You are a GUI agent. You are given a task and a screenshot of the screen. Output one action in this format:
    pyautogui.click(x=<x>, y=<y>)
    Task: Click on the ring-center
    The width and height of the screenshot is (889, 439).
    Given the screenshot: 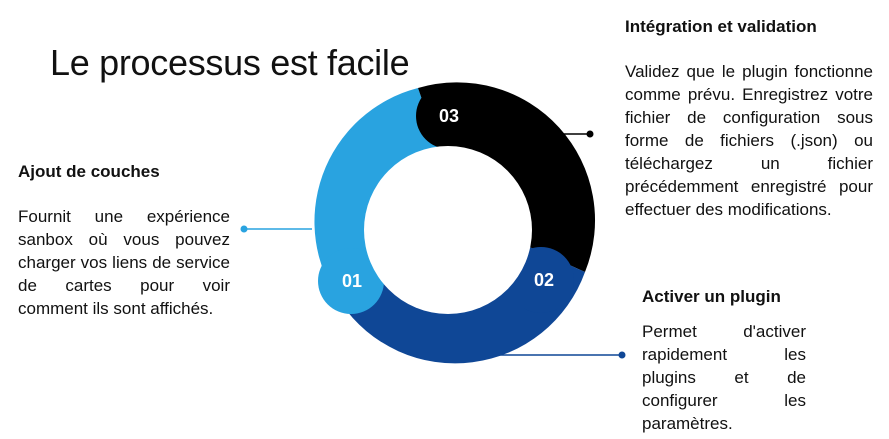 What is the action you would take?
    pyautogui.click(x=448, y=230)
    